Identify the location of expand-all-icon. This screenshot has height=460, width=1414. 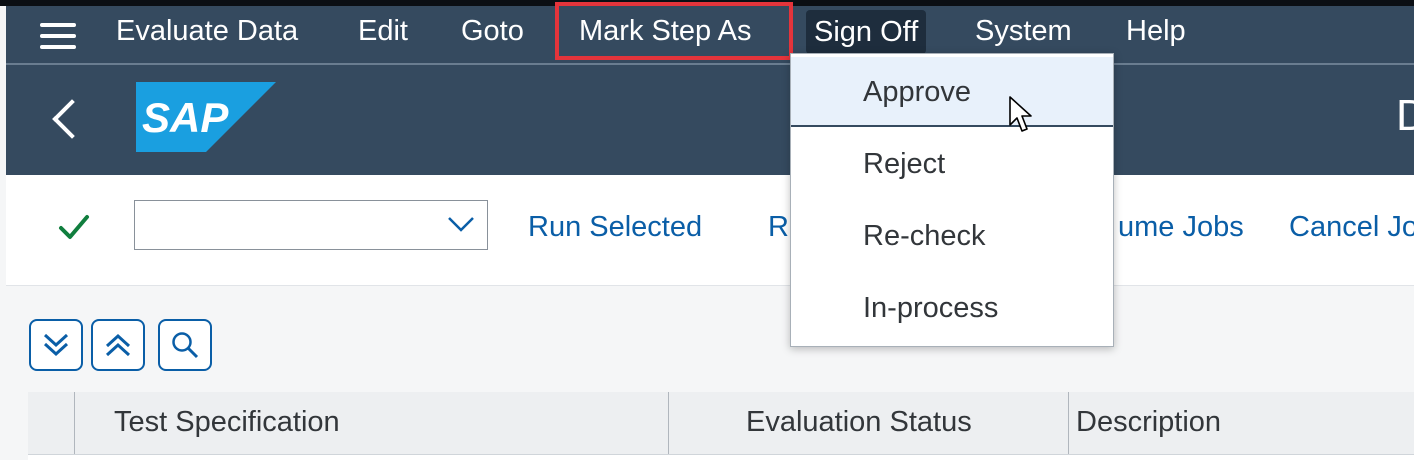
(56, 345).